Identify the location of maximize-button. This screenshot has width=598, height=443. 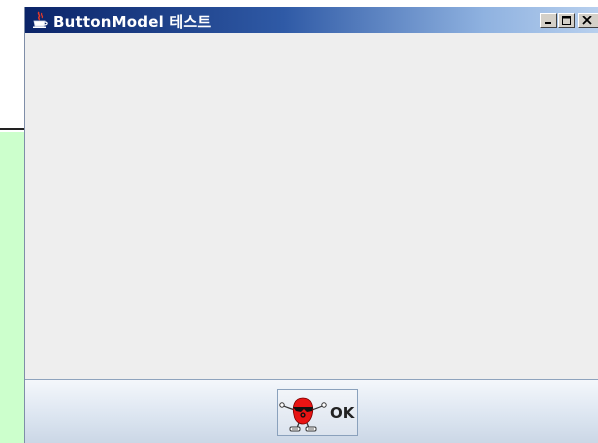
(566, 20).